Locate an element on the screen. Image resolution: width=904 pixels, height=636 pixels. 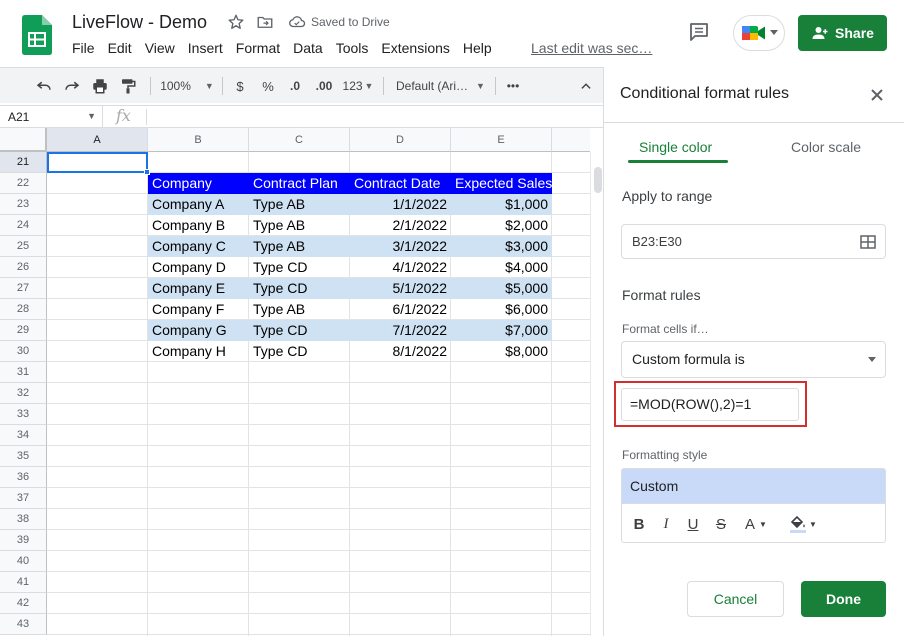
column-header-c: C is located at coordinates (299, 140).